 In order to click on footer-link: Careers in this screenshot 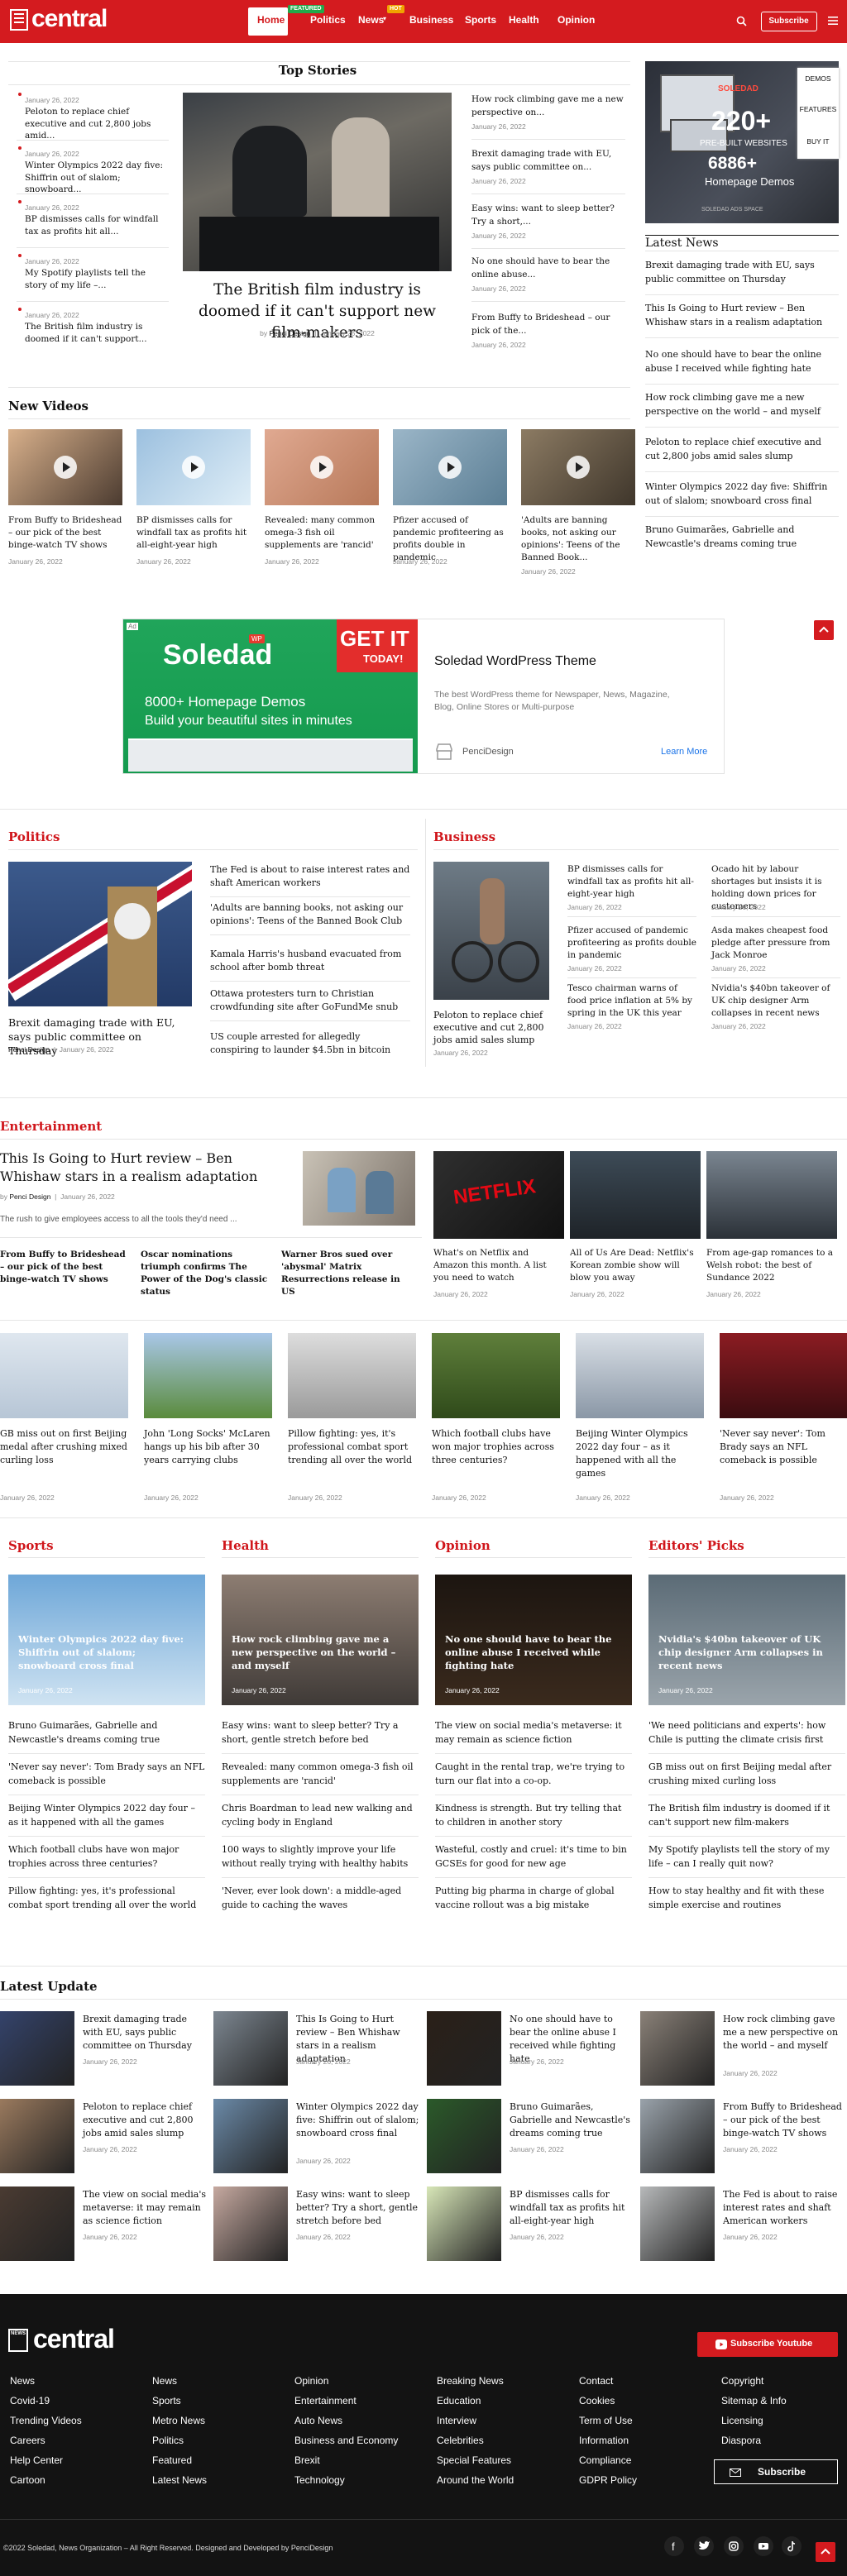, I will do `click(27, 2440)`.